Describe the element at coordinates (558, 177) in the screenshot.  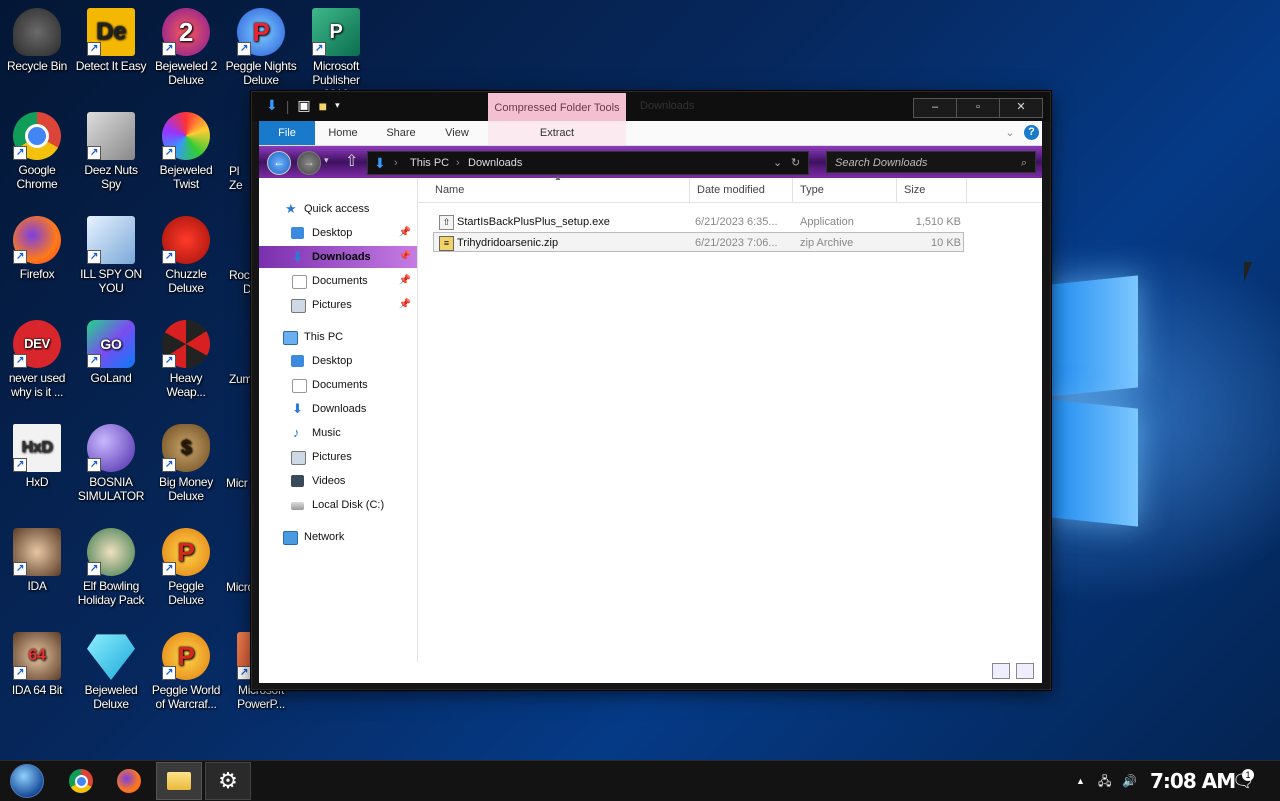
I see `sort-up-icon: ▲` at that location.